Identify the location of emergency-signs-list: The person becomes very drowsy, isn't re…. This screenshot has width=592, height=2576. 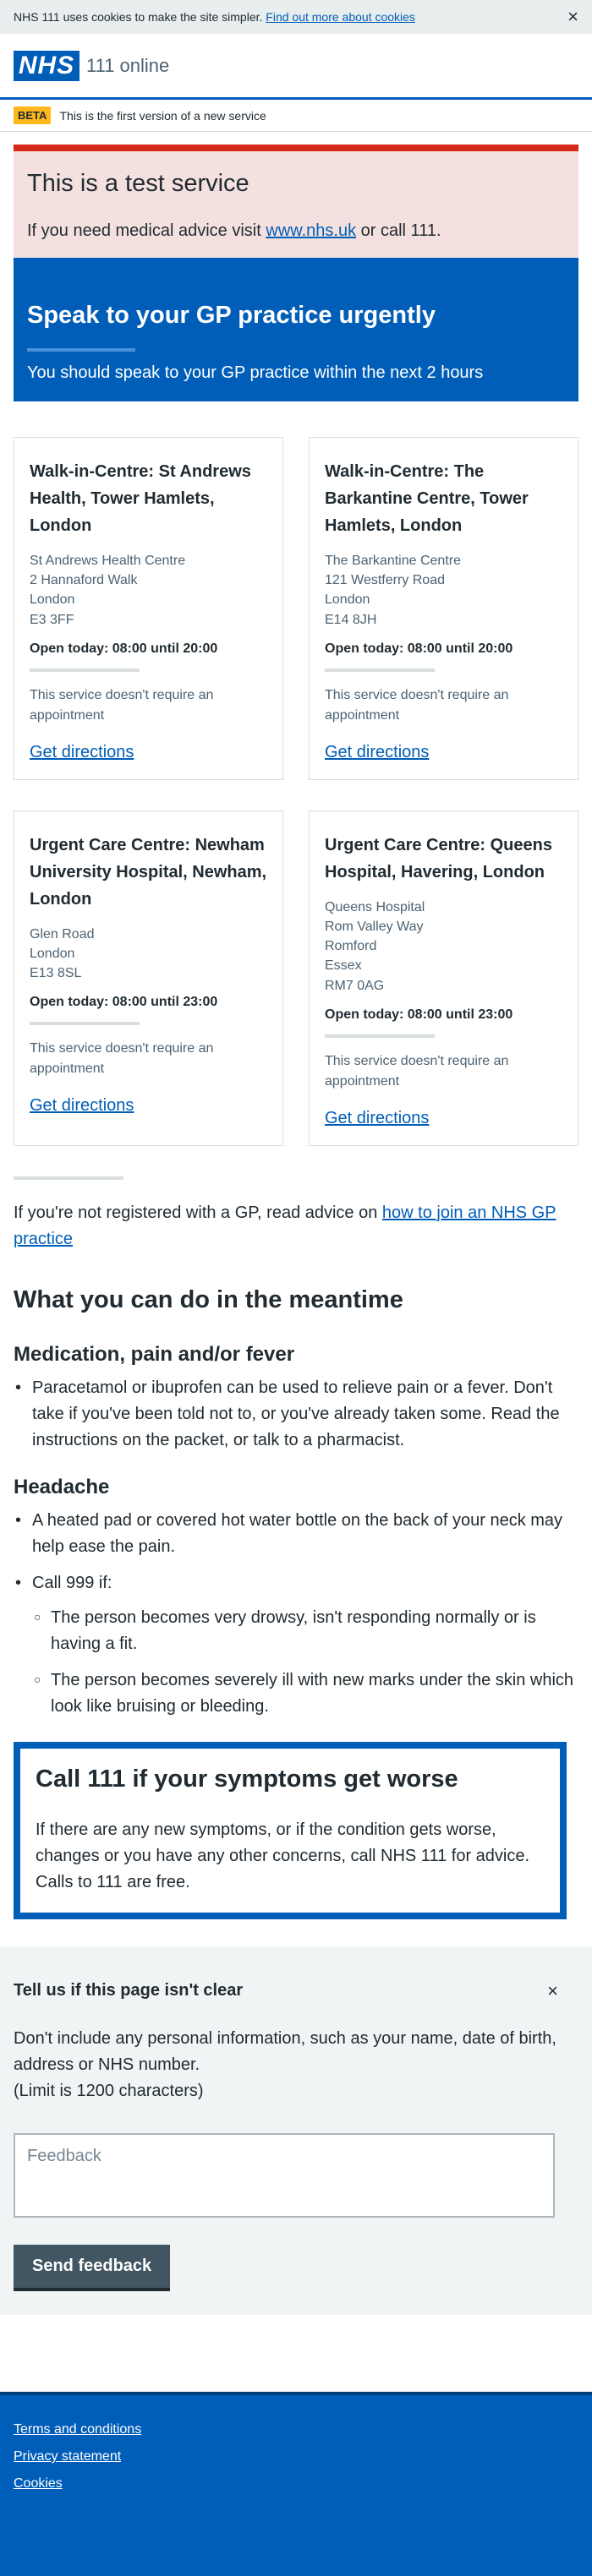
(305, 1662).